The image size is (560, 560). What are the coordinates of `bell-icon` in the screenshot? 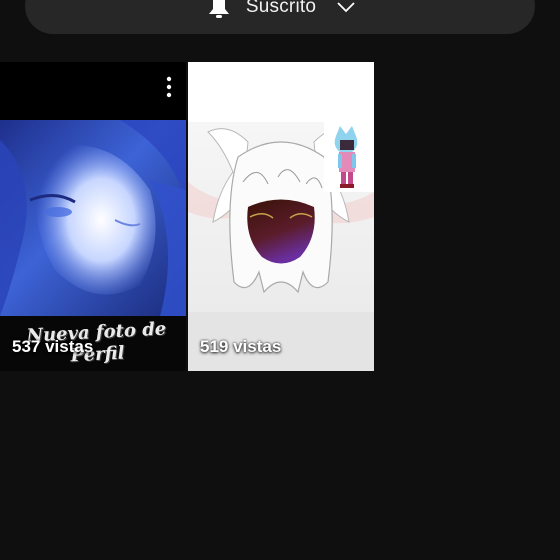 It's located at (218, 9).